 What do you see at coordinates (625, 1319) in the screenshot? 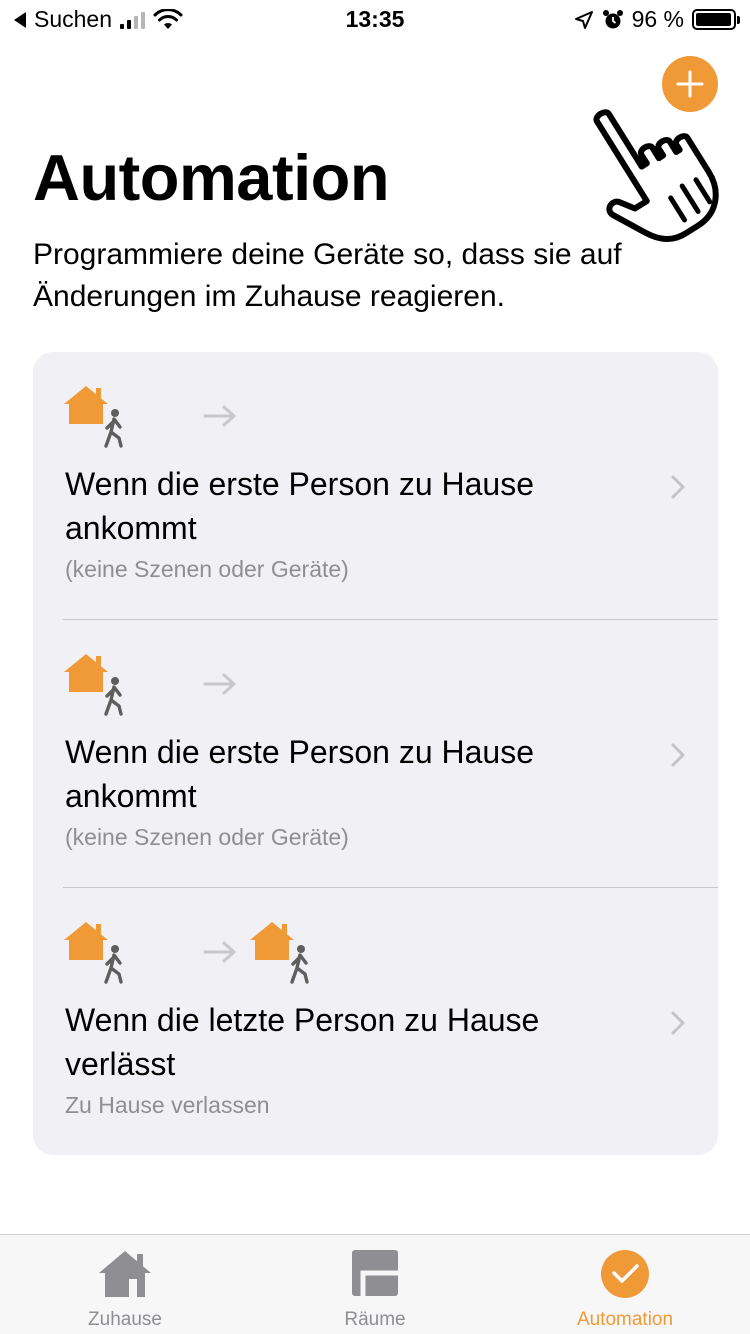
I see `tab-label: Automation` at bounding box center [625, 1319].